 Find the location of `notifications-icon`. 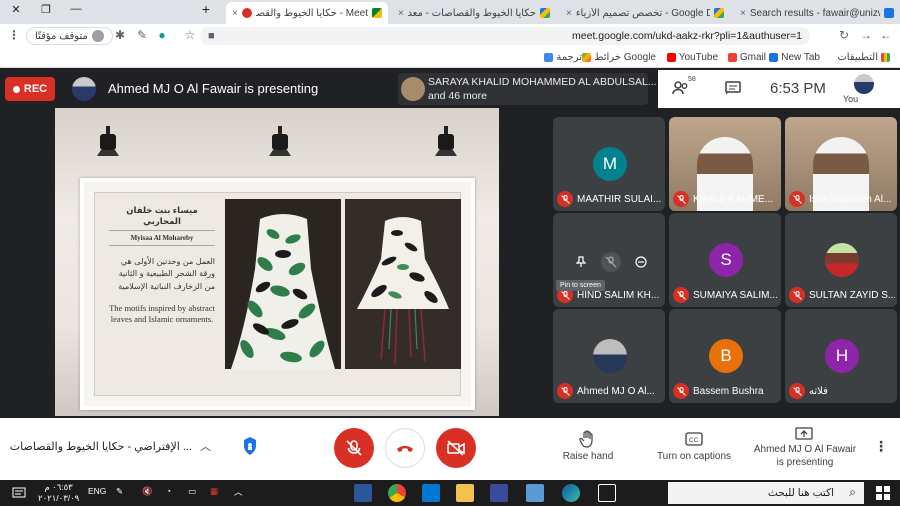

notifications-icon is located at coordinates (19, 493).